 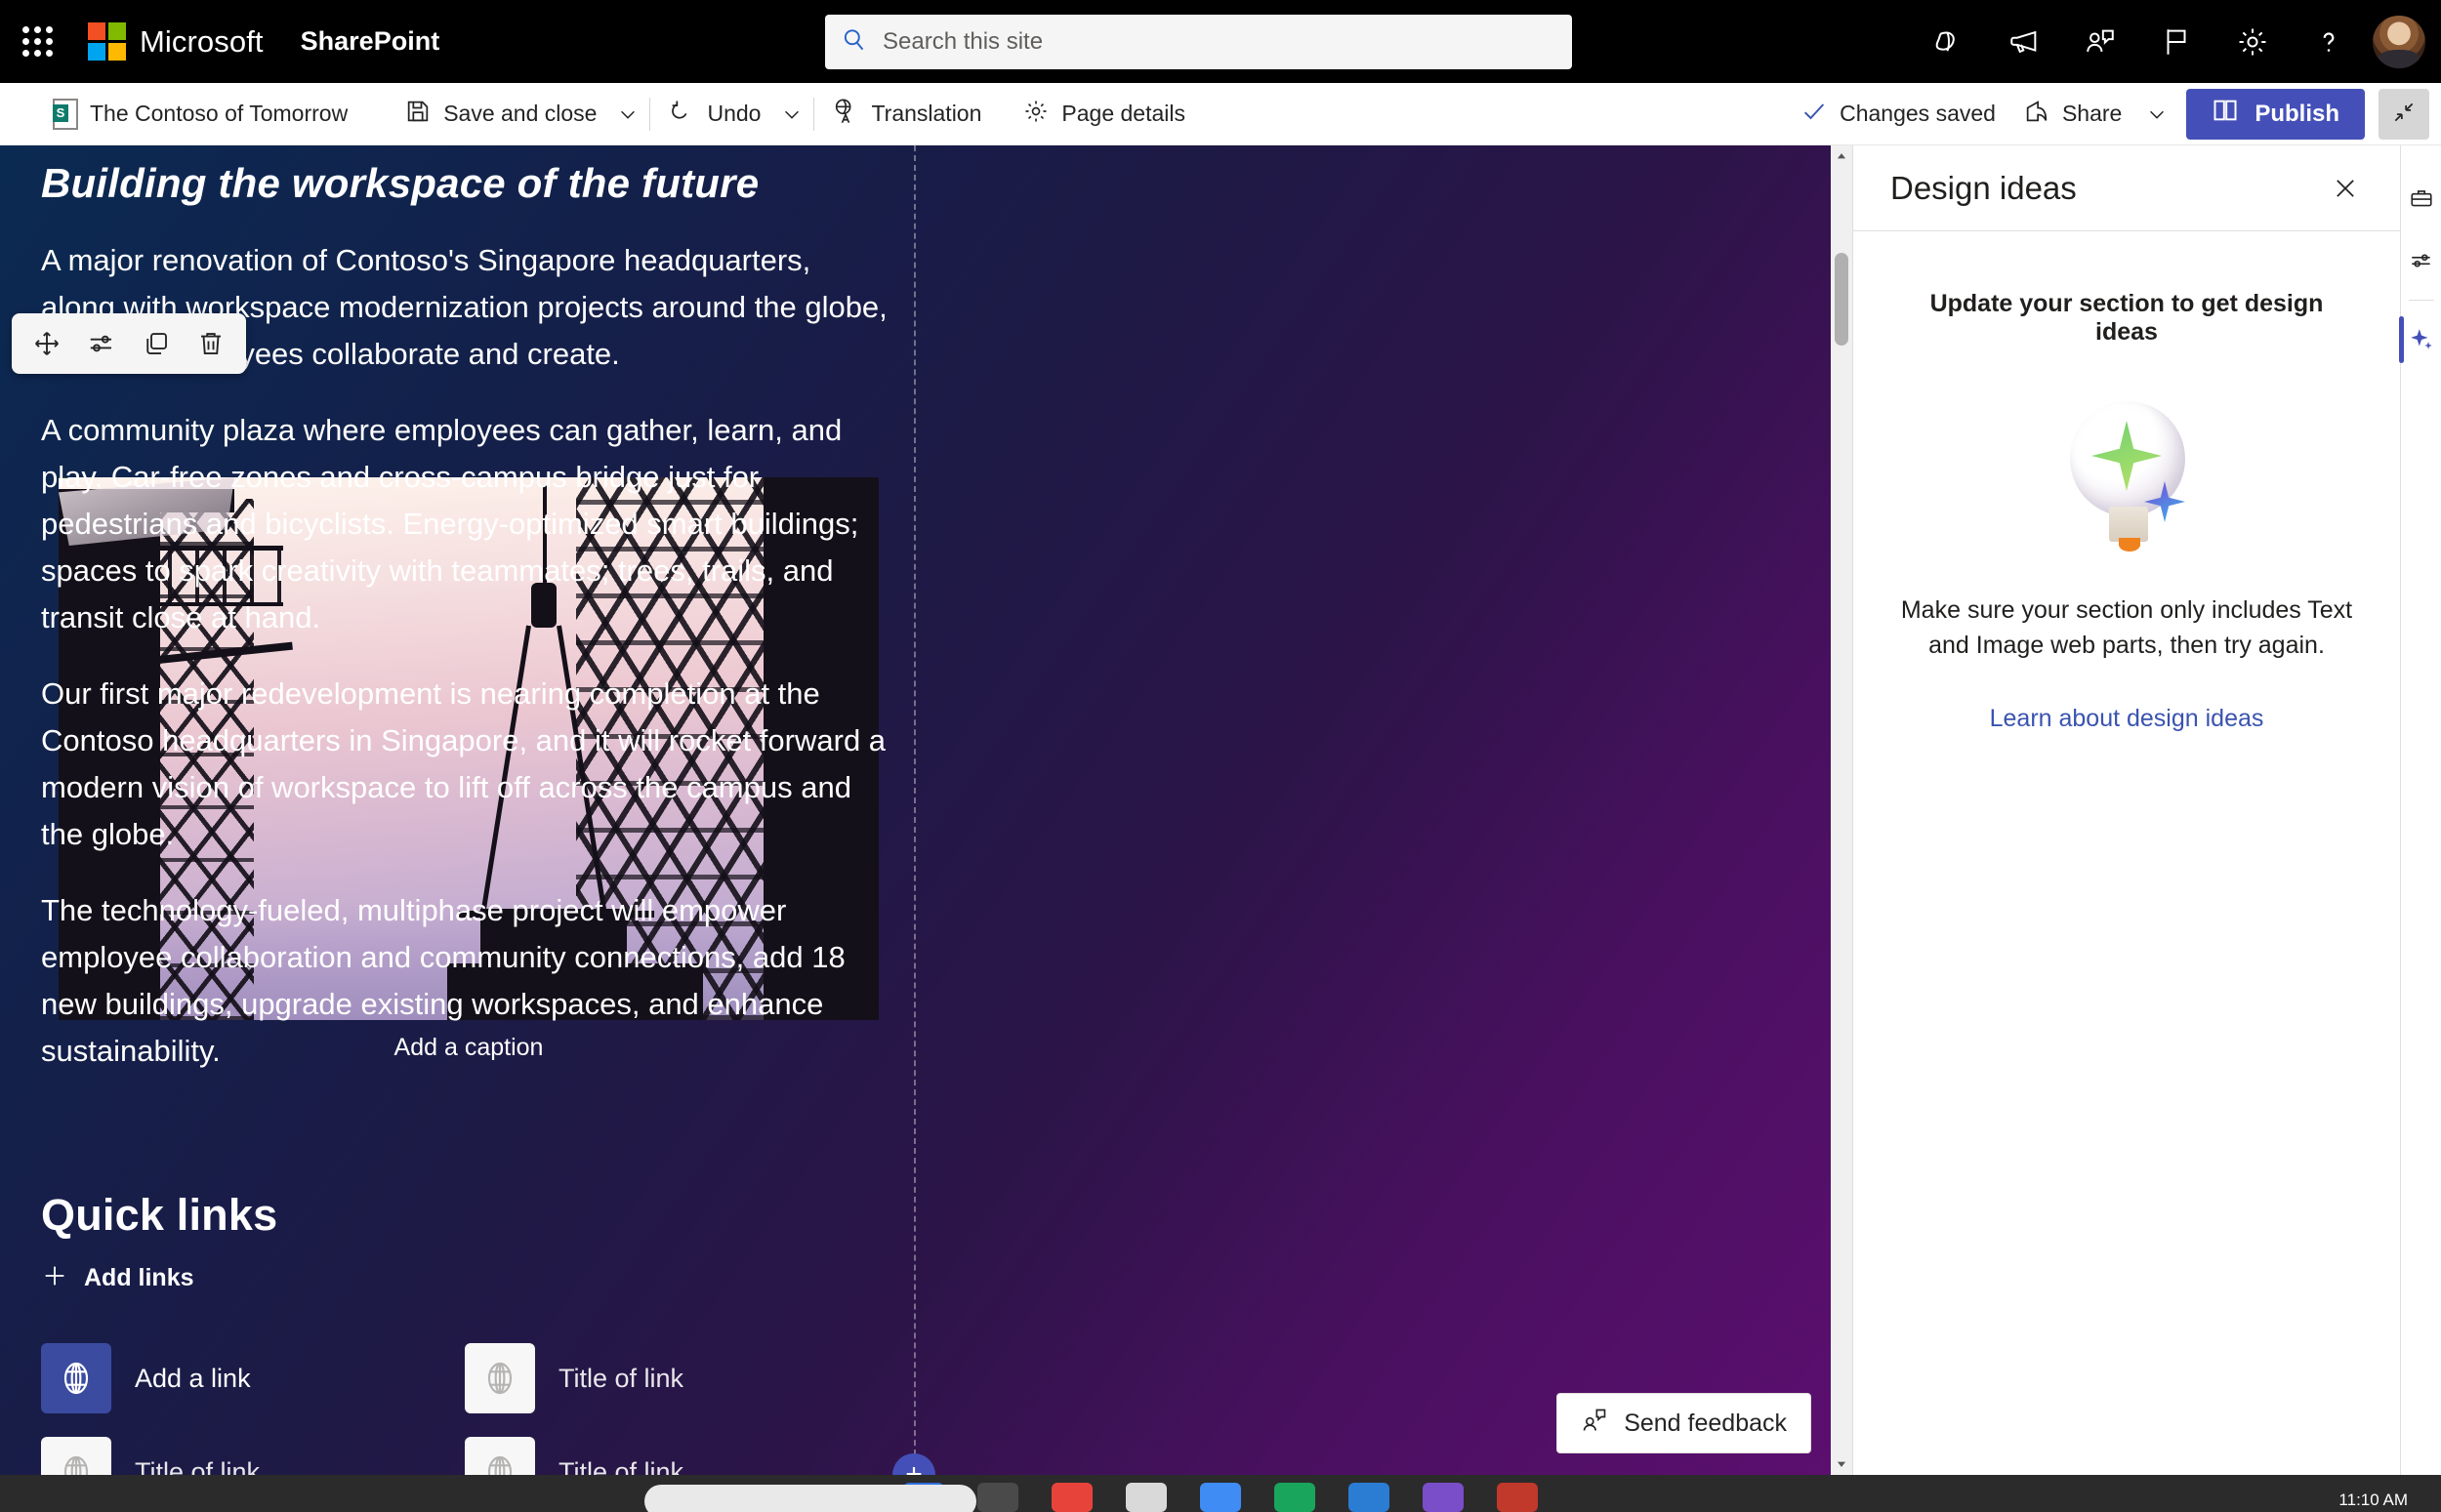 What do you see at coordinates (253, 1378) in the screenshot?
I see `quick-link-item-1: Add a link` at bounding box center [253, 1378].